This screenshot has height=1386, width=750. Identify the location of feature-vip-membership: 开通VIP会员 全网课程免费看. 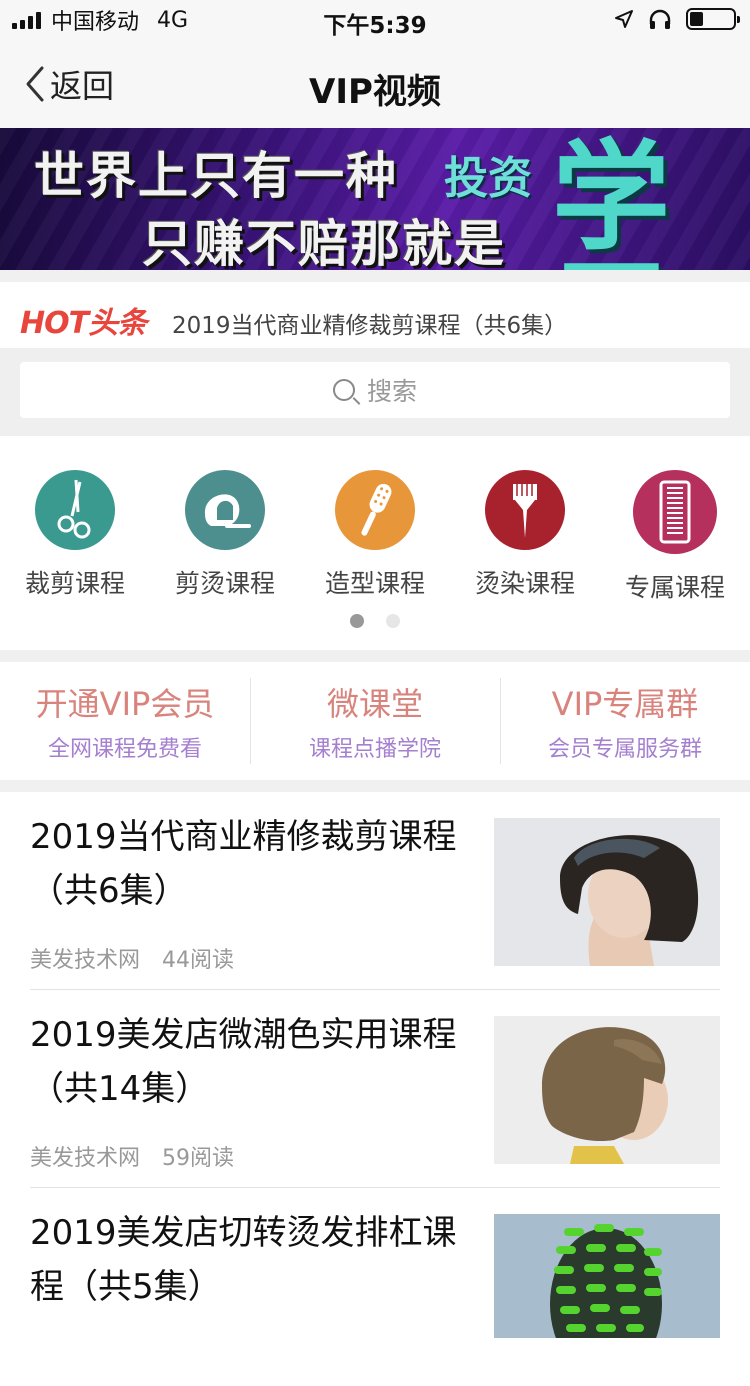
(125, 721).